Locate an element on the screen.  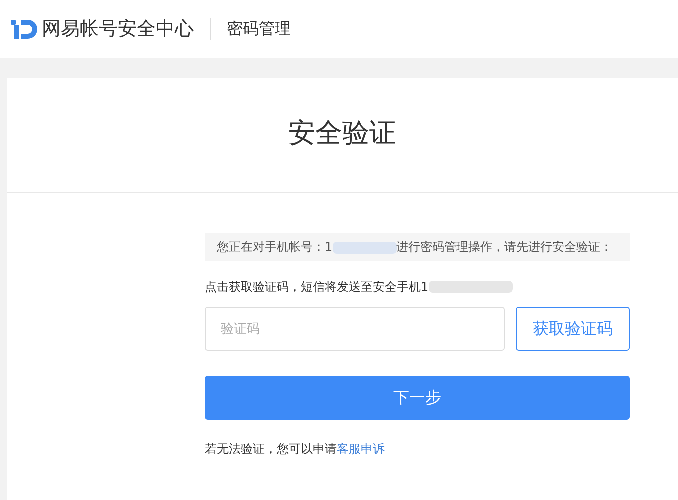
notice-text: 您正在对手机帐号：1 is located at coordinates (275, 247).